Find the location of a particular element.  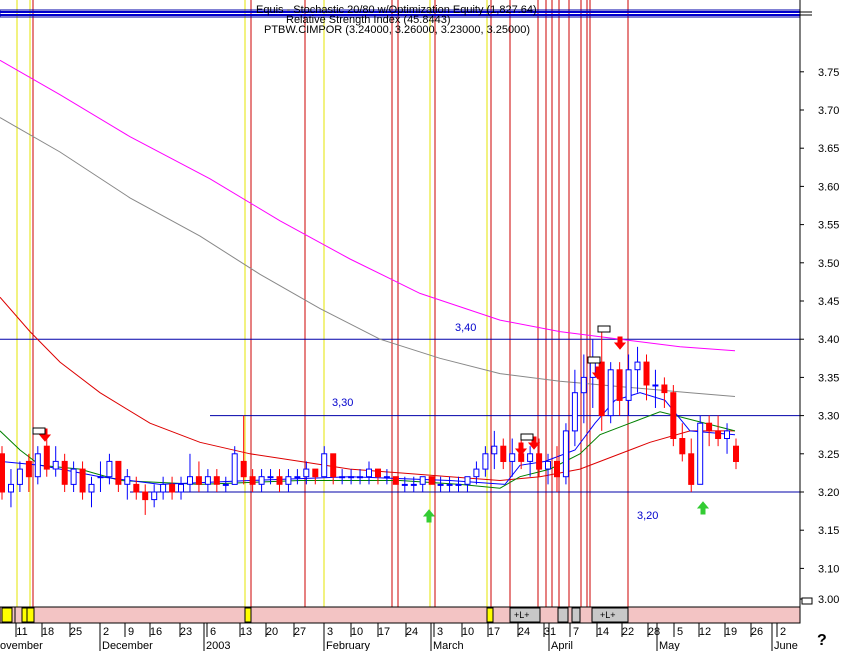

x-tick-label: 7 is located at coordinates (576, 632).